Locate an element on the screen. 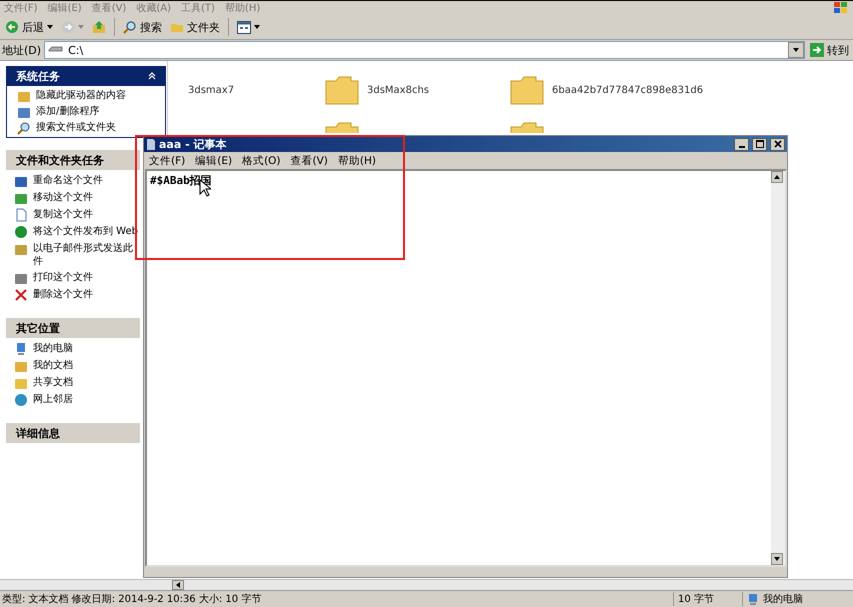 The image size is (853, 607). delete-icon is located at coordinates (21, 295).